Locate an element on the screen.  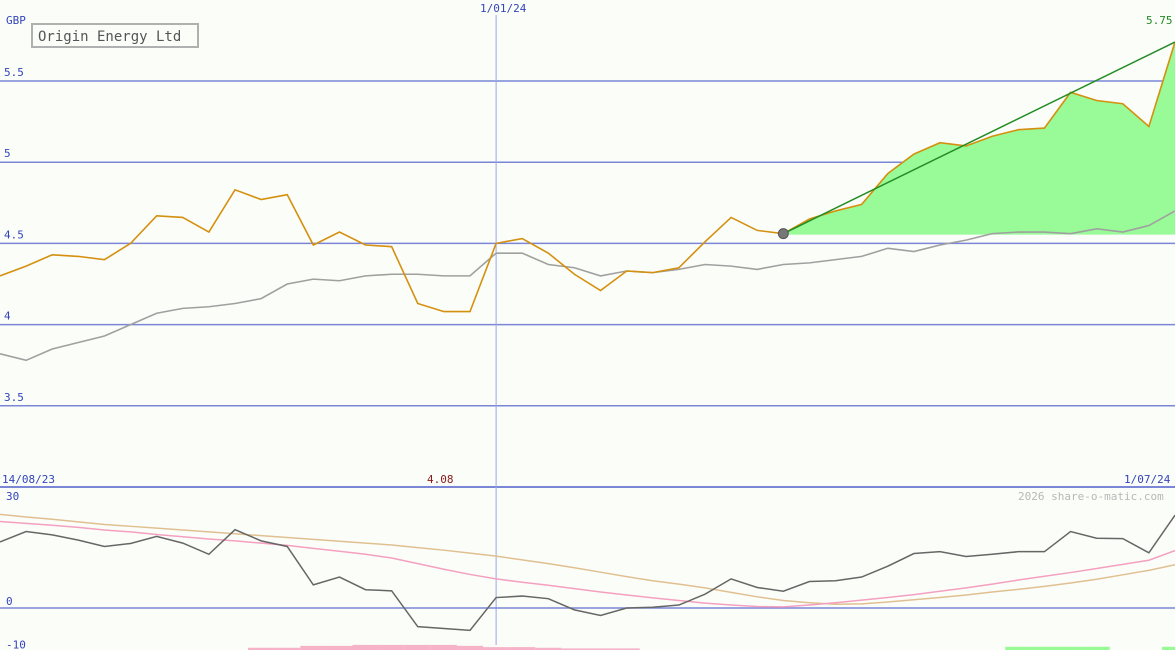
main-axis-labels: 5.5 5 4.5 4 3.5 is located at coordinates (14, 235).